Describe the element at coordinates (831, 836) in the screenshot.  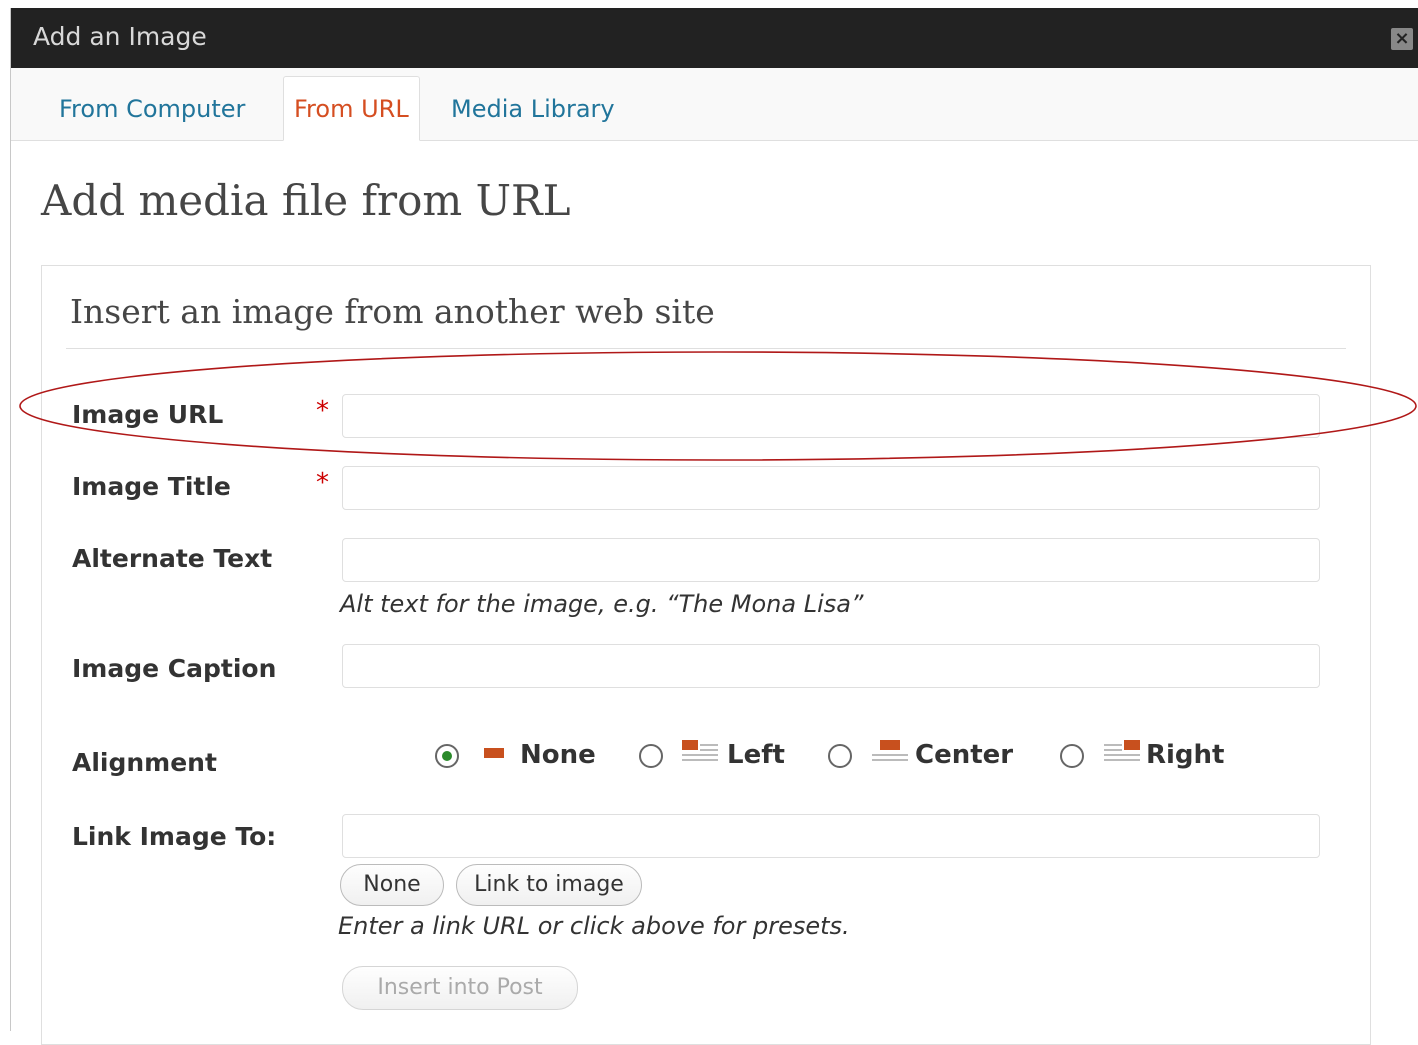
I see `link-url-input` at that location.